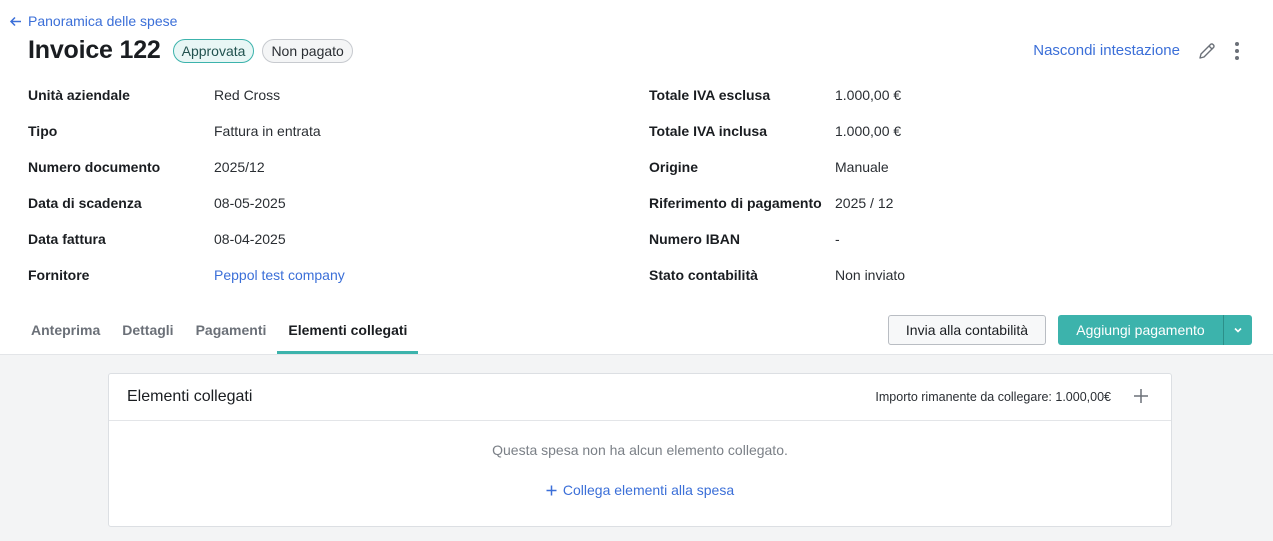 The height and width of the screenshot is (541, 1273). What do you see at coordinates (186, 105) in the screenshot?
I see `field-business-unit: Unità aziendale Red Cross` at bounding box center [186, 105].